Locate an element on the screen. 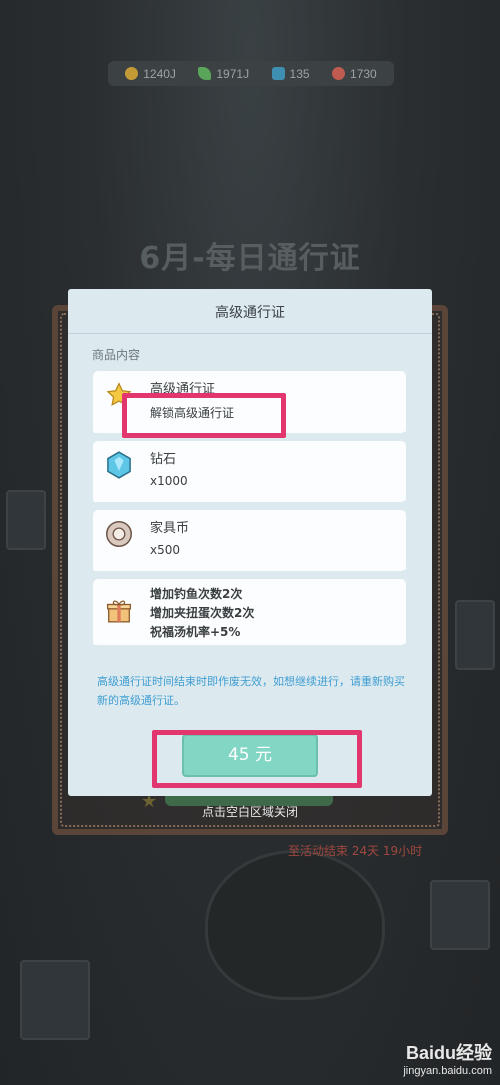 The width and height of the screenshot is (500, 1085). time-remaining: 至活动结束 24天 19小时 is located at coordinates (355, 851).